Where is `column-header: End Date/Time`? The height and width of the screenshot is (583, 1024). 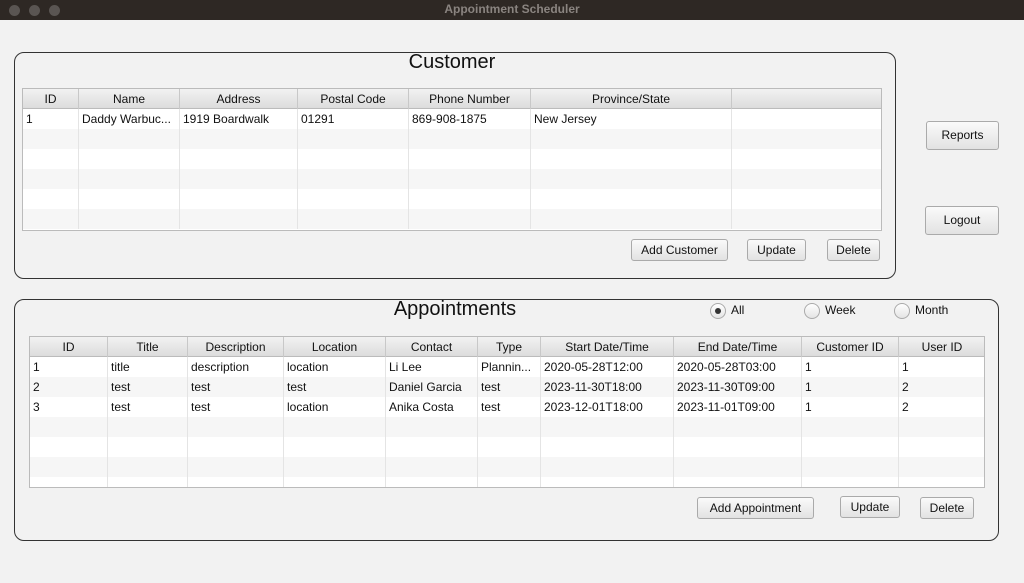
column-header: End Date/Time is located at coordinates (738, 347).